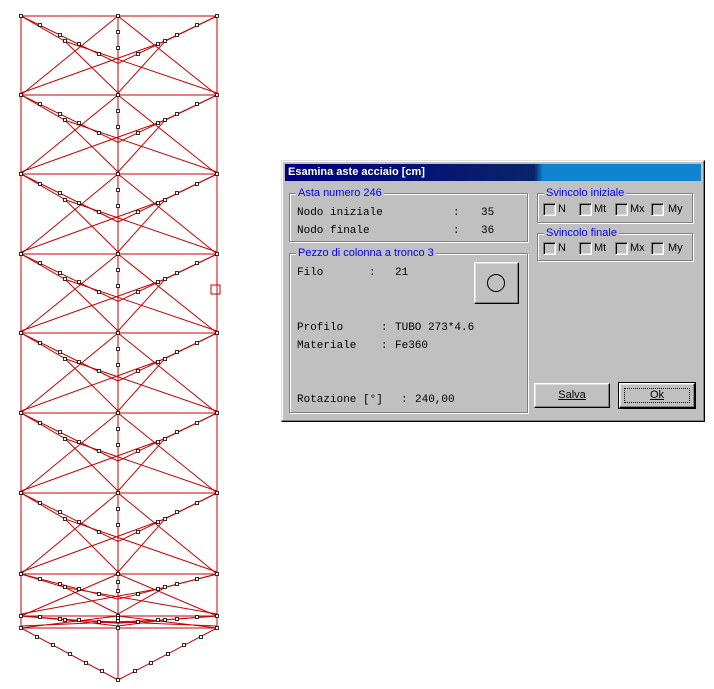  Describe the element at coordinates (585, 248) in the screenshot. I see `svincolo-finale-mt-checkbox` at that location.